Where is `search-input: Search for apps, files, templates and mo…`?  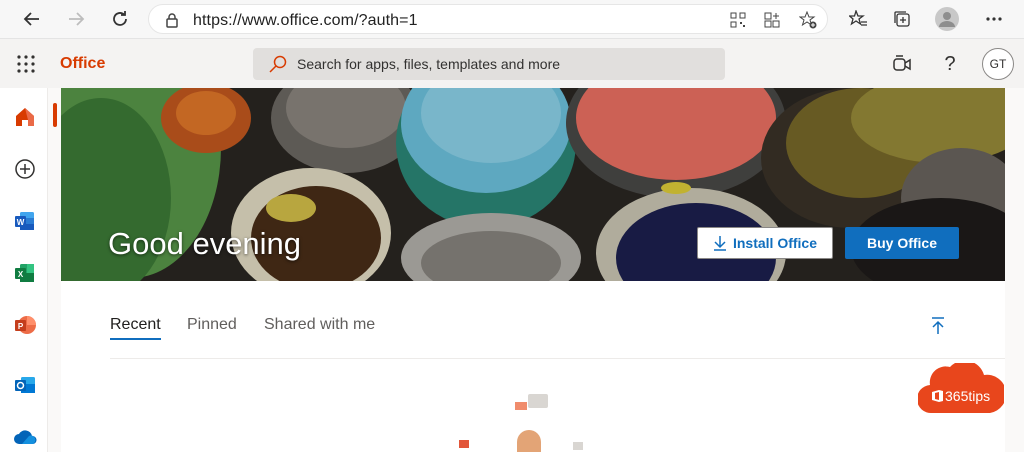 search-input: Search for apps, files, templates and mo… is located at coordinates (489, 64).